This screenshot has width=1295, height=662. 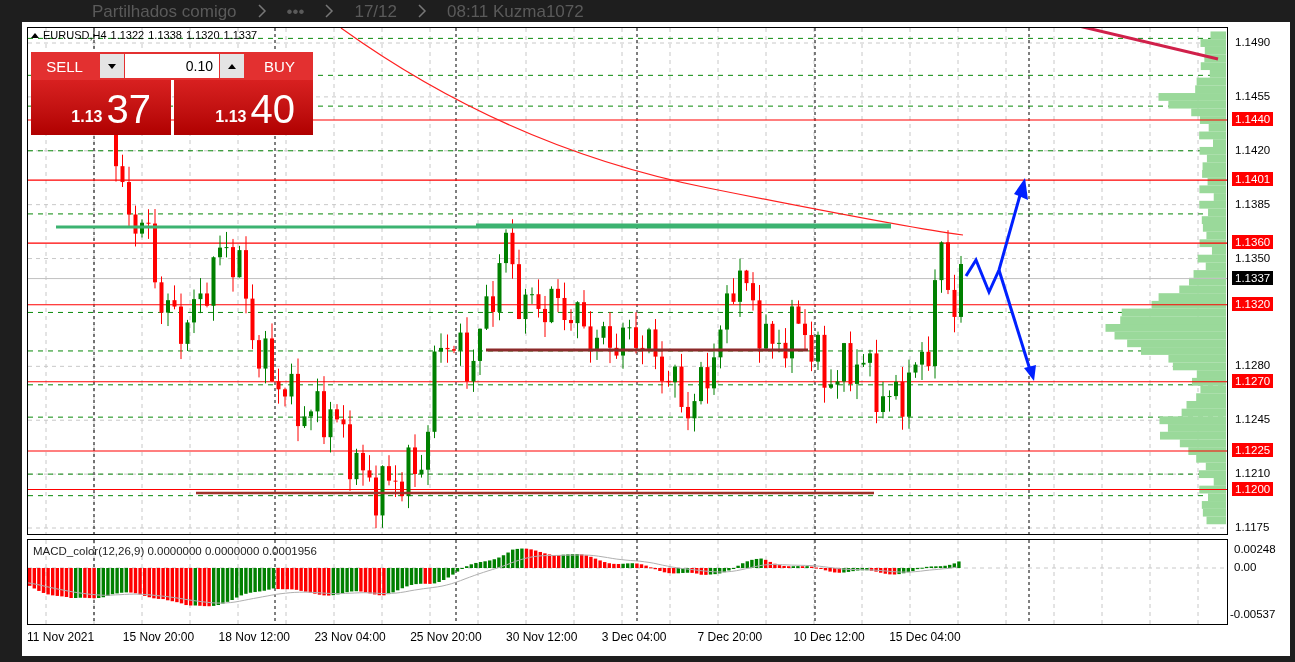 What do you see at coordinates (61, 637) in the screenshot?
I see `time-label: 11 Nov 2021` at bounding box center [61, 637].